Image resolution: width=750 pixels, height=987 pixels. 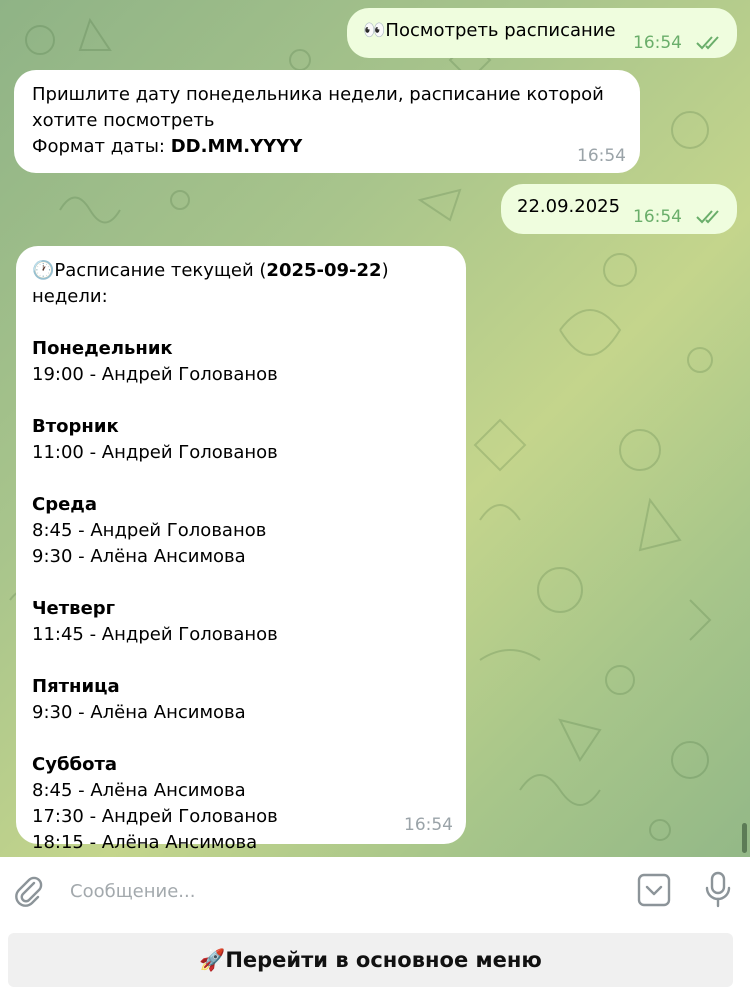 What do you see at coordinates (155, 816) in the screenshot?
I see `schedule-entry: 17:30 - Андрей Голованов` at bounding box center [155, 816].